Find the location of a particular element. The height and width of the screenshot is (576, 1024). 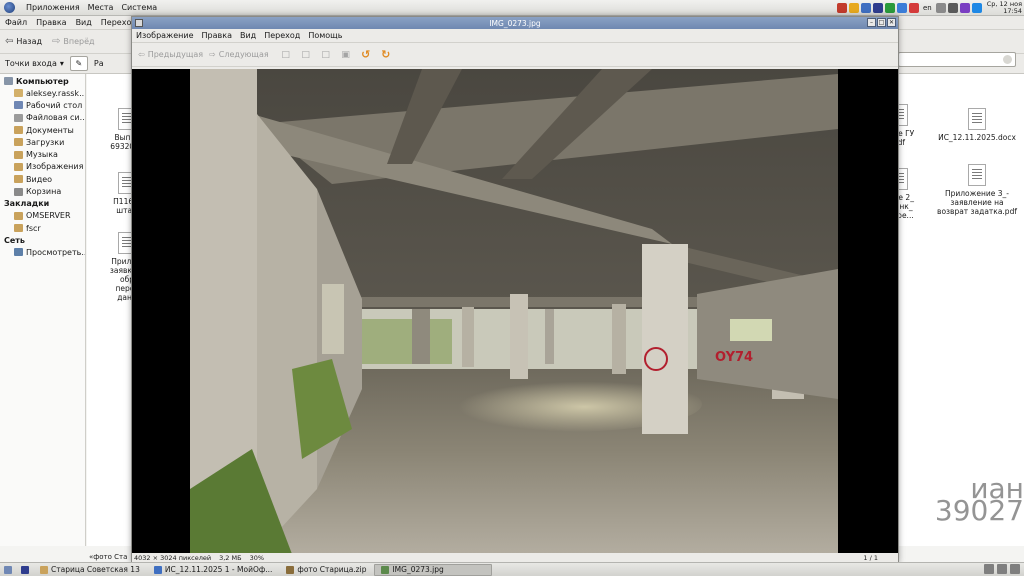

taskbar-item-folder: Старица Советская 13 is located at coordinates (90, 570).